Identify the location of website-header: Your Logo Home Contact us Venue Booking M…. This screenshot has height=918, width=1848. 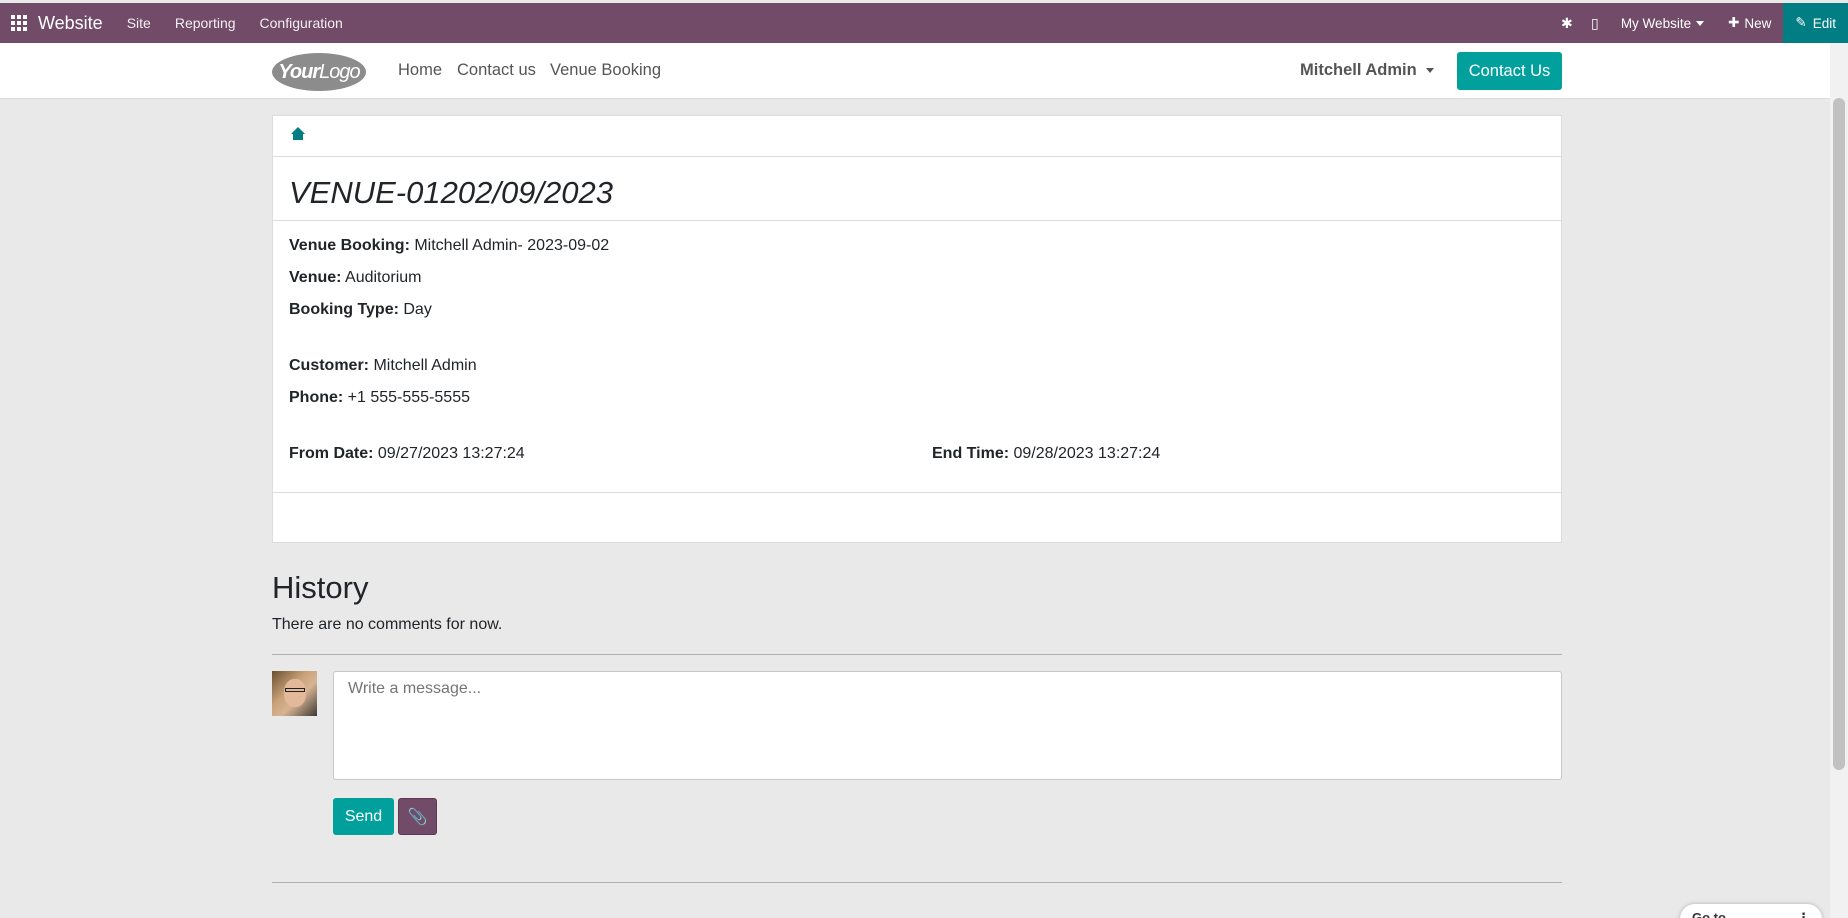
(915, 71).